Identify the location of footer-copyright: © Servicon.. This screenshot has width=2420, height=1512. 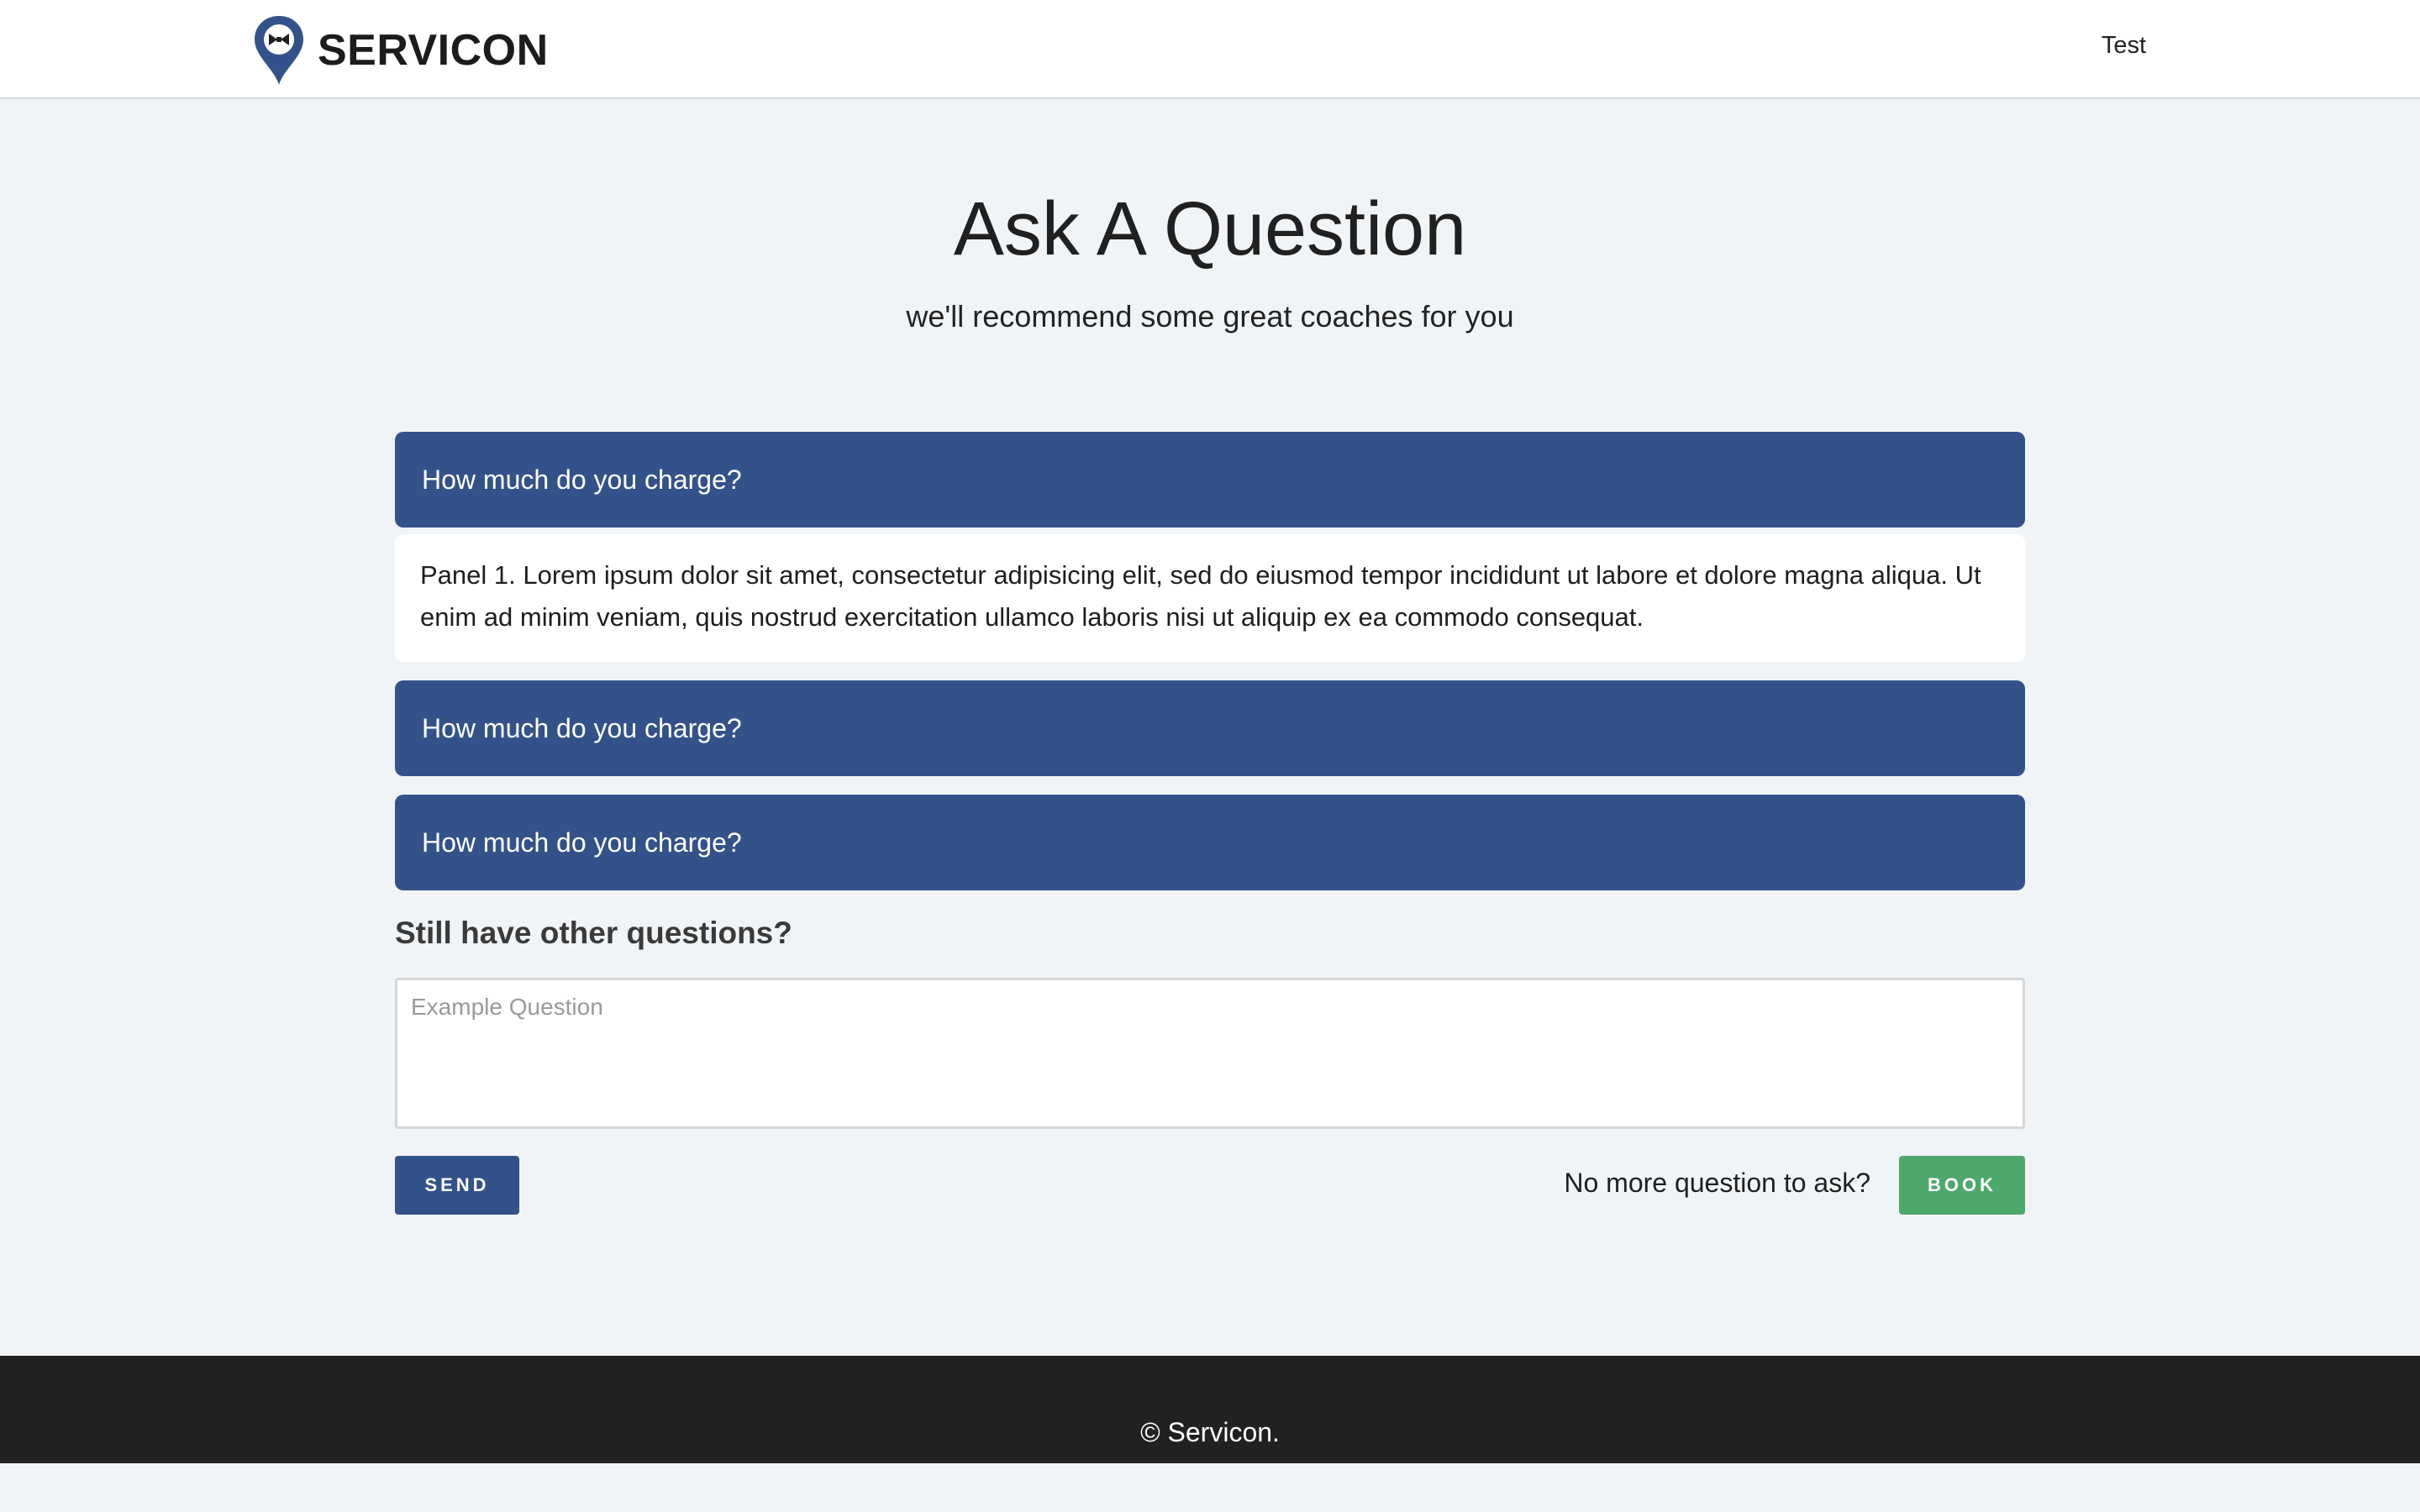
(1210, 1432).